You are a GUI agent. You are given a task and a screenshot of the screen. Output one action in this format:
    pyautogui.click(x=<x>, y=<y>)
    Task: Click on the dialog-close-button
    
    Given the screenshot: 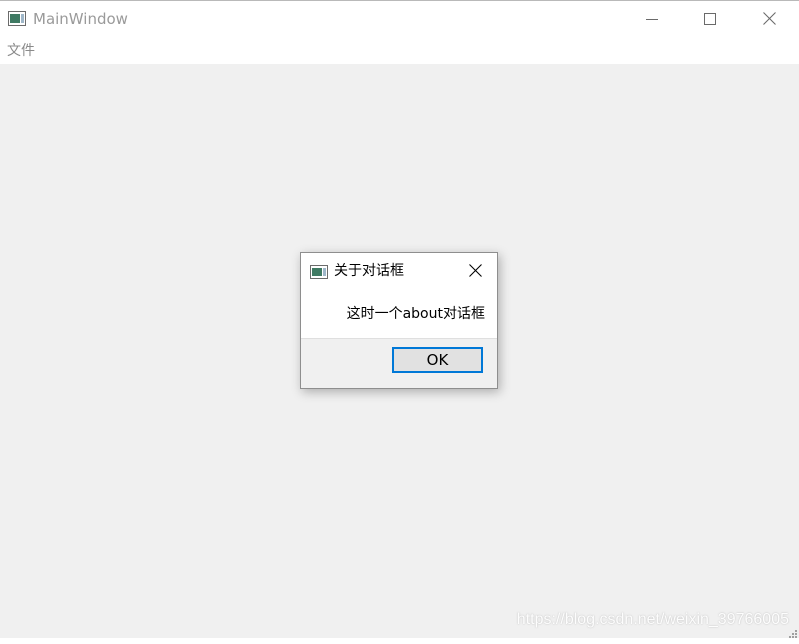 What is the action you would take?
    pyautogui.click(x=475, y=271)
    